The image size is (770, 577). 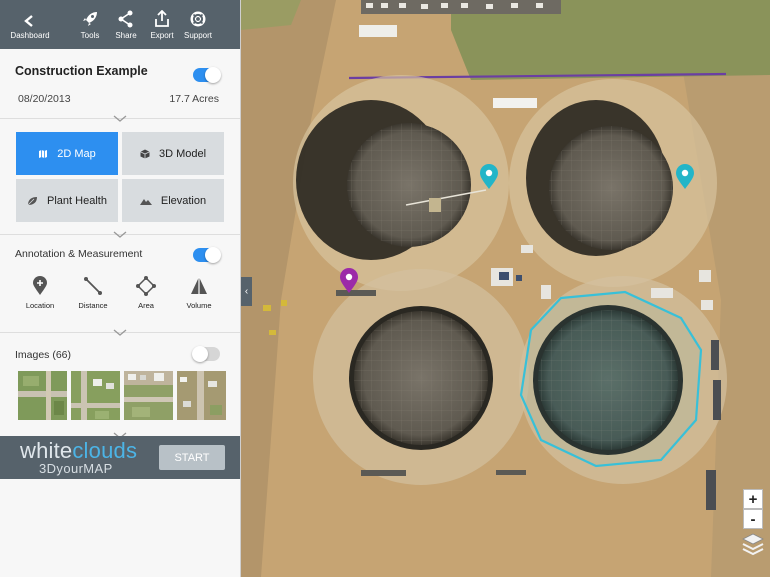 I want to click on brand-name-part2: clouds, so click(x=105, y=450).